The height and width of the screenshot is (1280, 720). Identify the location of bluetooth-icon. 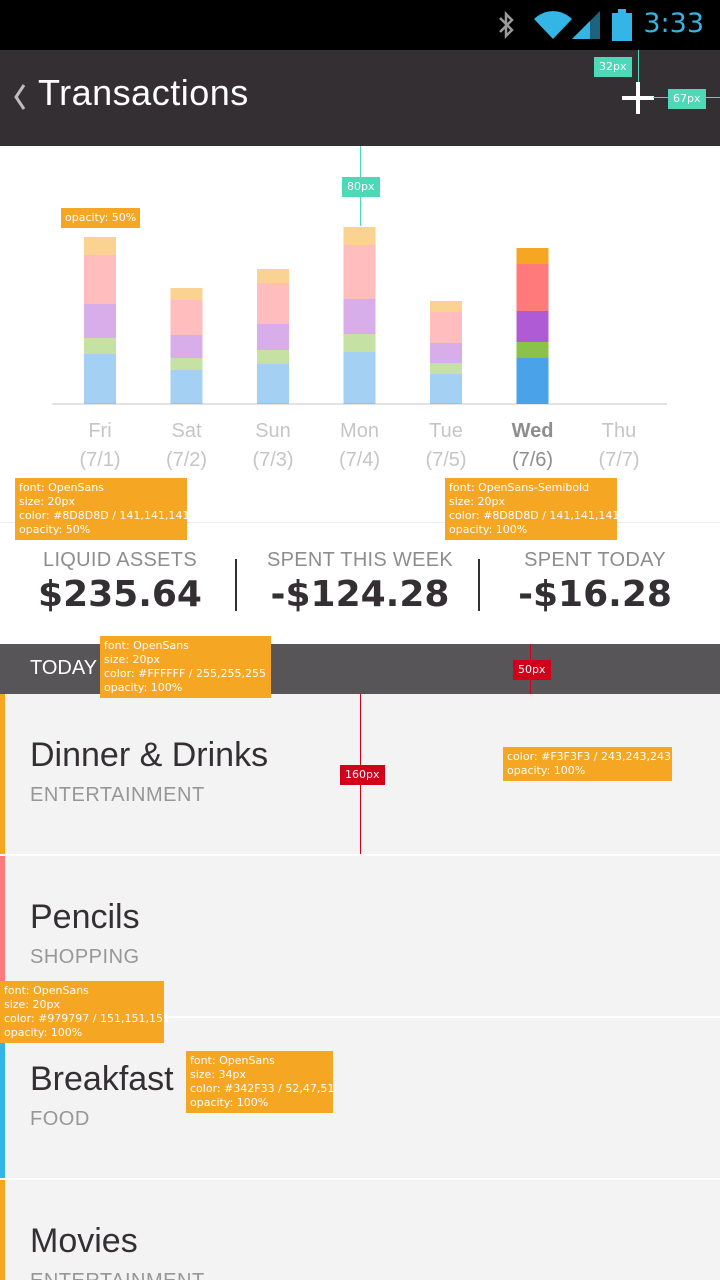
(506, 25).